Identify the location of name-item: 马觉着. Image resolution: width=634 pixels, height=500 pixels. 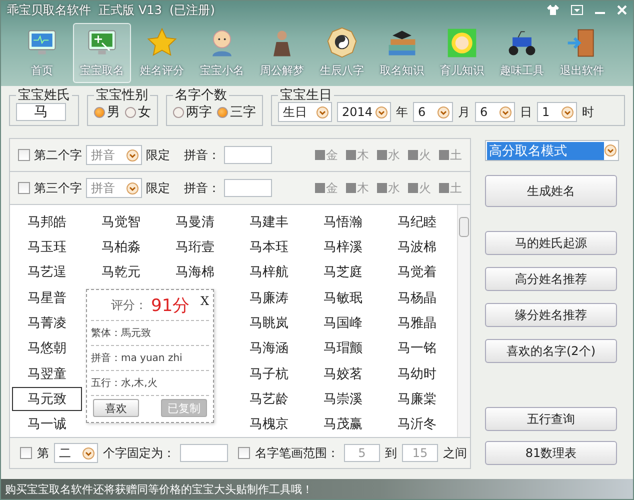
(417, 272).